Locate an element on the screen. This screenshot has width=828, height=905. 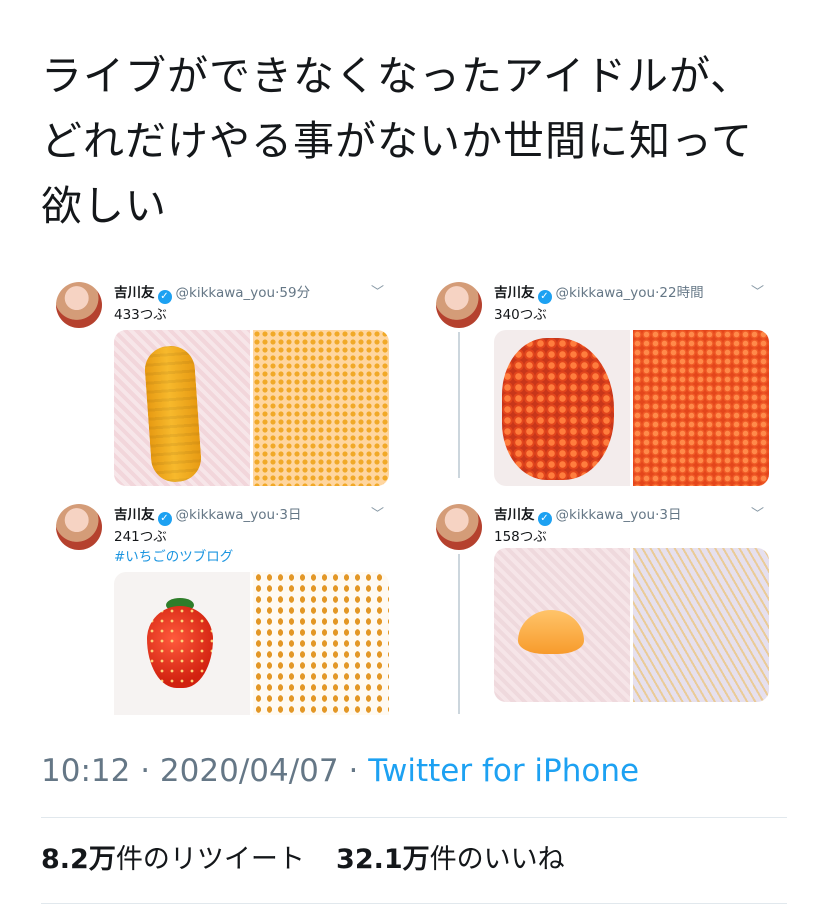
retweet-count-link: 8.2万件のリツイート is located at coordinates (173, 859).